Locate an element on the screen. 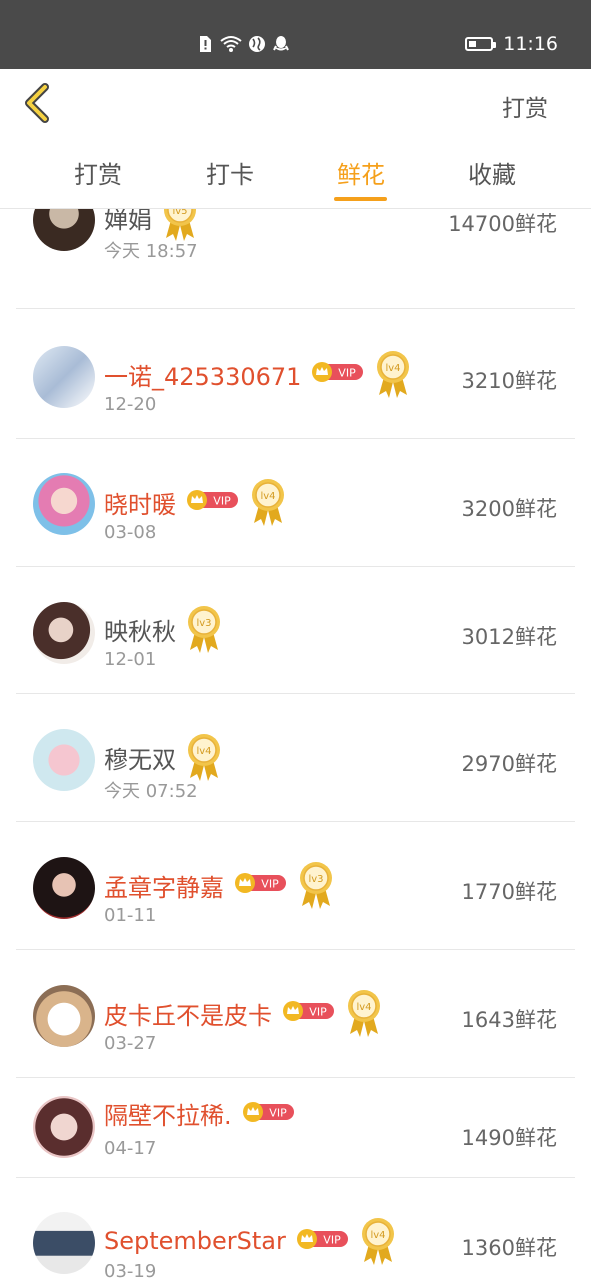  tab-reward: 打赏 is located at coordinates (98, 172).